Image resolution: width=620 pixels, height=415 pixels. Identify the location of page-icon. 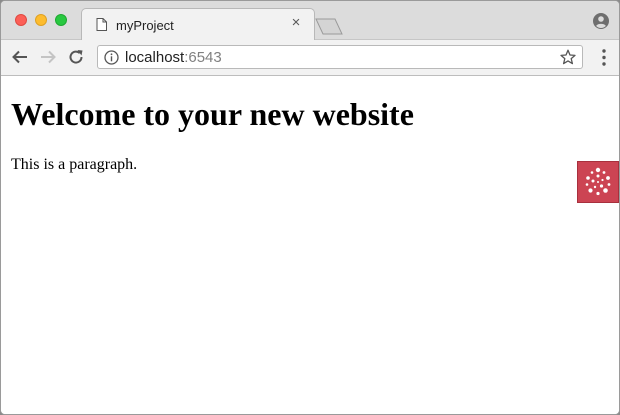
(101, 24).